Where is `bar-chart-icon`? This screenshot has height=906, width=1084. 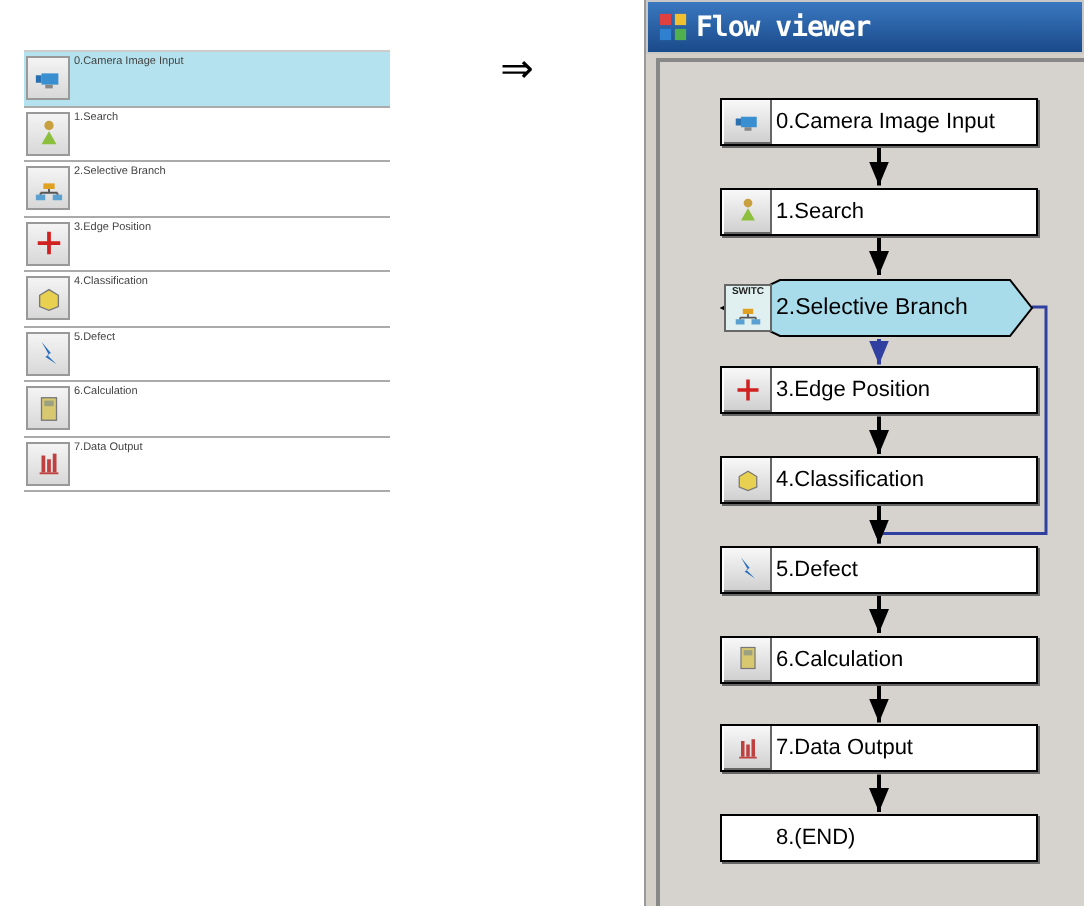 bar-chart-icon is located at coordinates (747, 747).